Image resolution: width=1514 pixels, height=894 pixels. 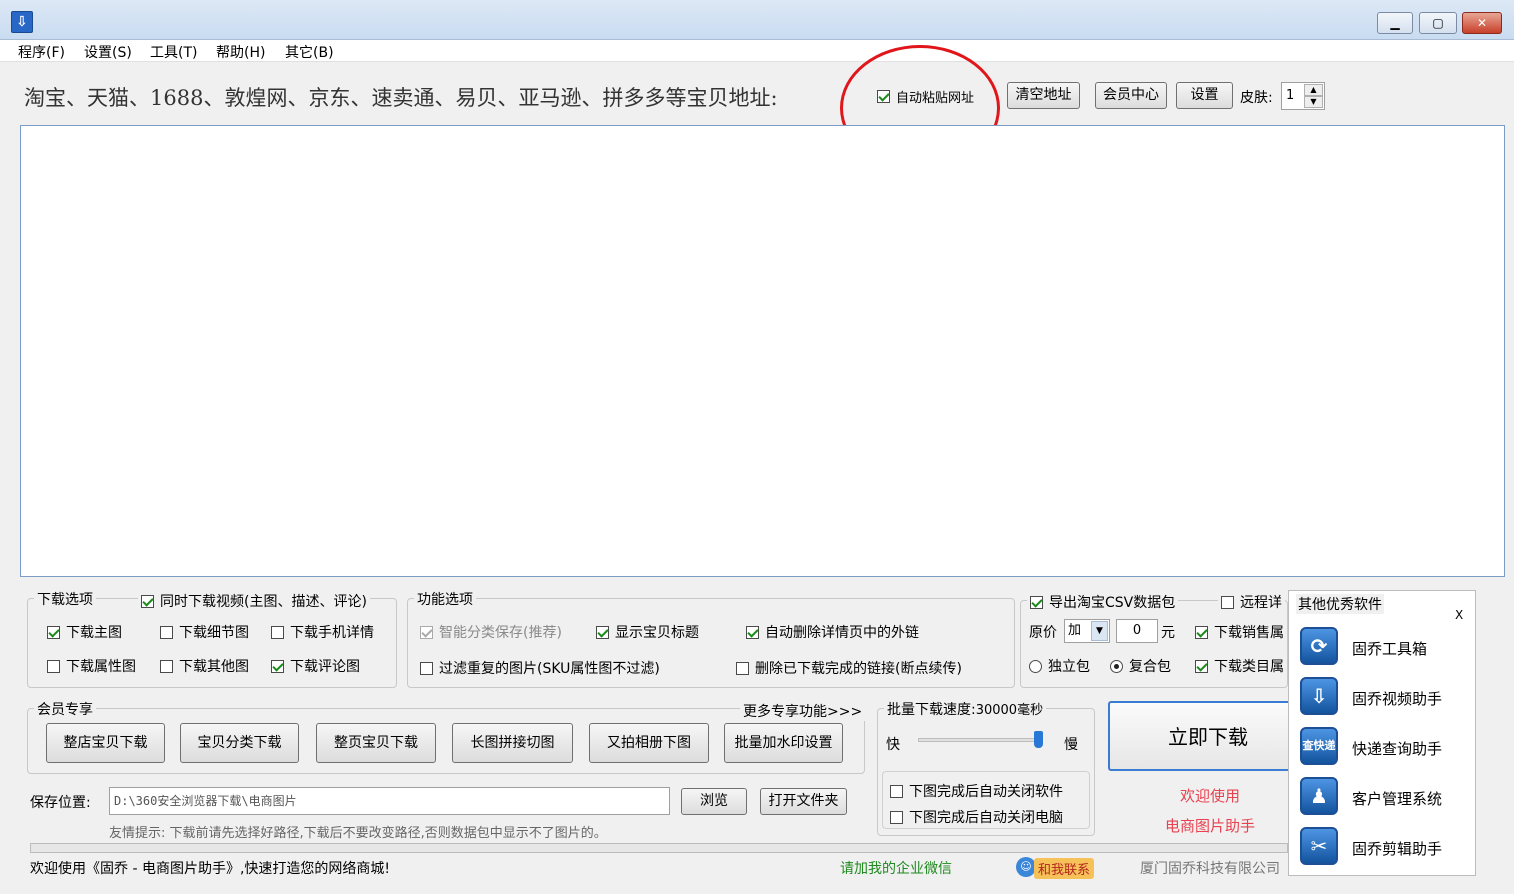 I want to click on menu-program: 程序(F), so click(x=41, y=52).